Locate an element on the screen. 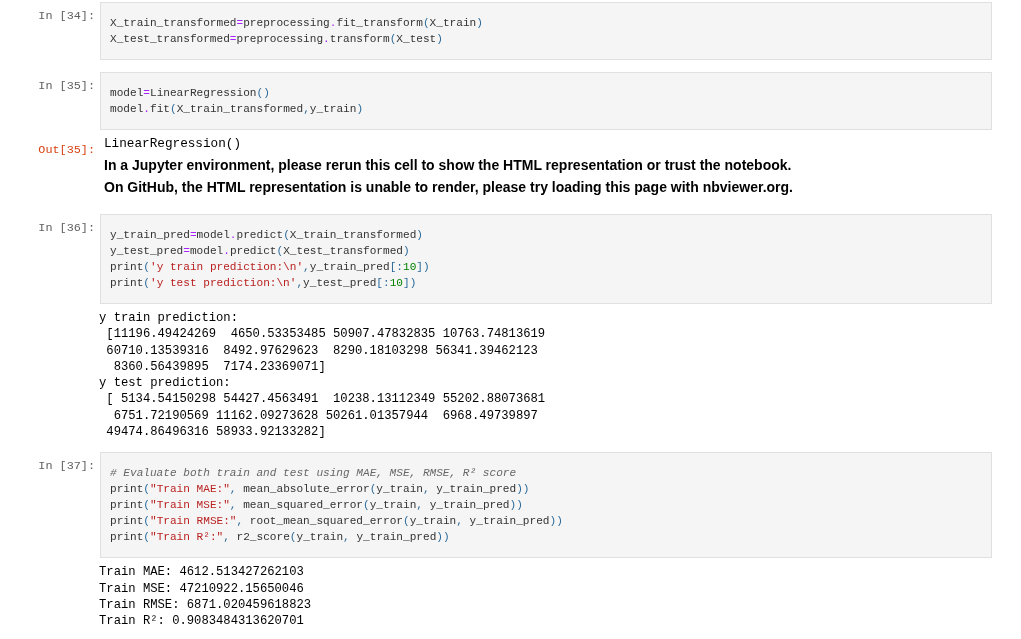 Image resolution: width=1021 pixels, height=639 pixels. code-line: print("Train MSE:", mean_squared_error(y_train, y_train_pred)) is located at coordinates (317, 506).